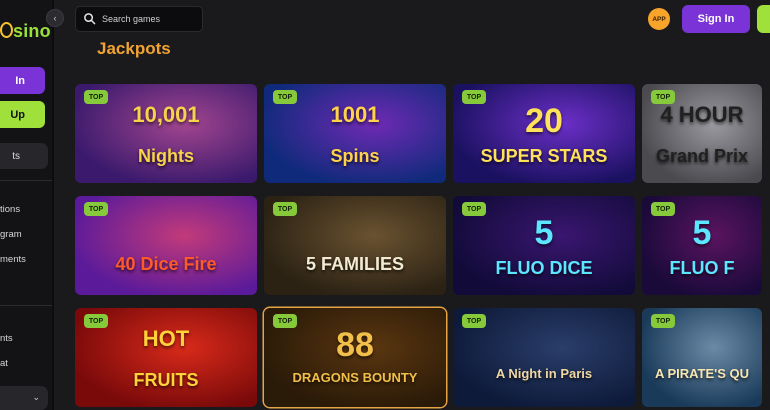  Describe the element at coordinates (355, 133) in the screenshot. I see `game-tile: TOP 1001 Spins` at that location.